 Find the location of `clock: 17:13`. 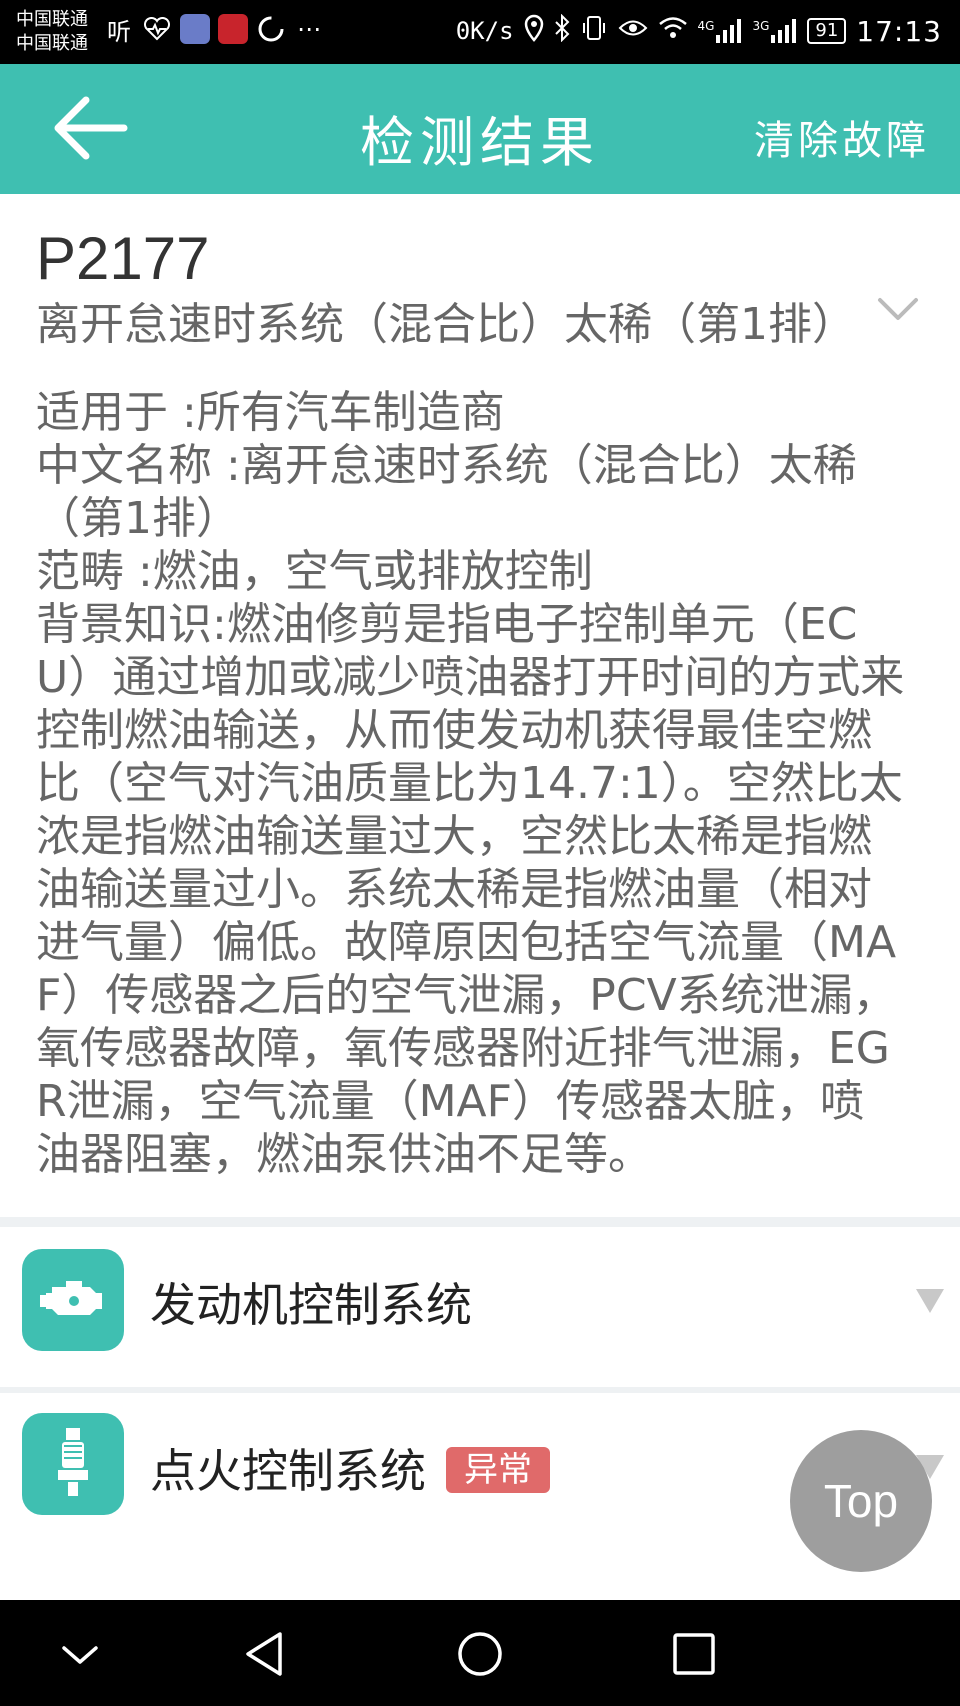

clock: 17:13 is located at coordinates (899, 31).